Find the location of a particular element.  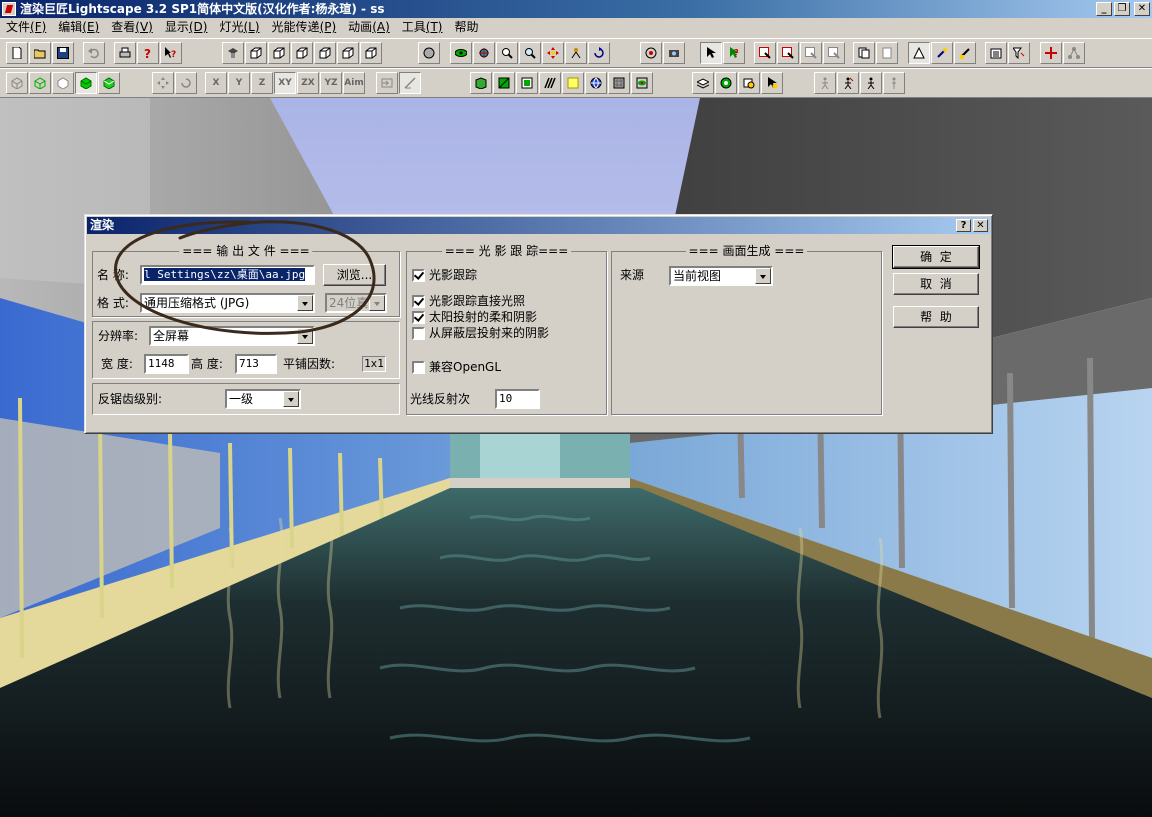

print-icon is located at coordinates (125, 53).